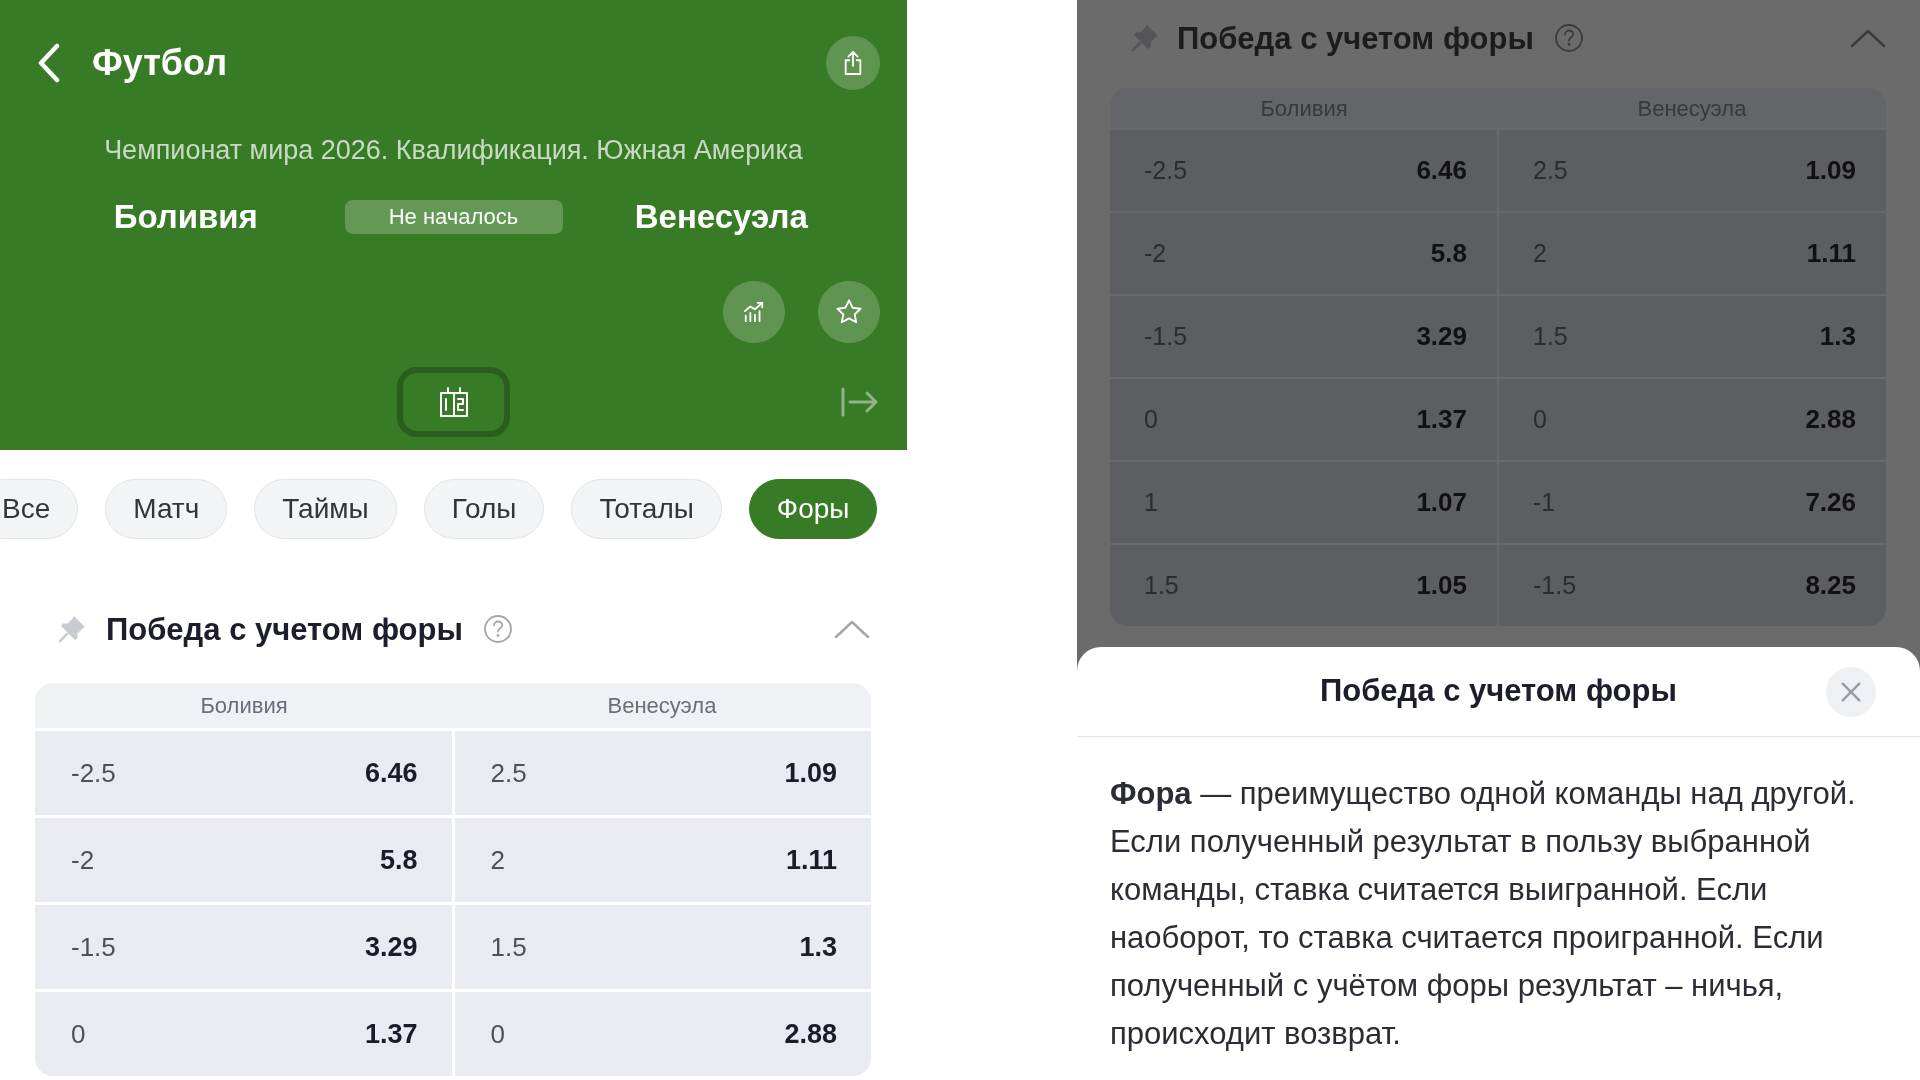 This screenshot has width=1920, height=1080. I want to click on odds-value: 1.07, so click(1441, 502).